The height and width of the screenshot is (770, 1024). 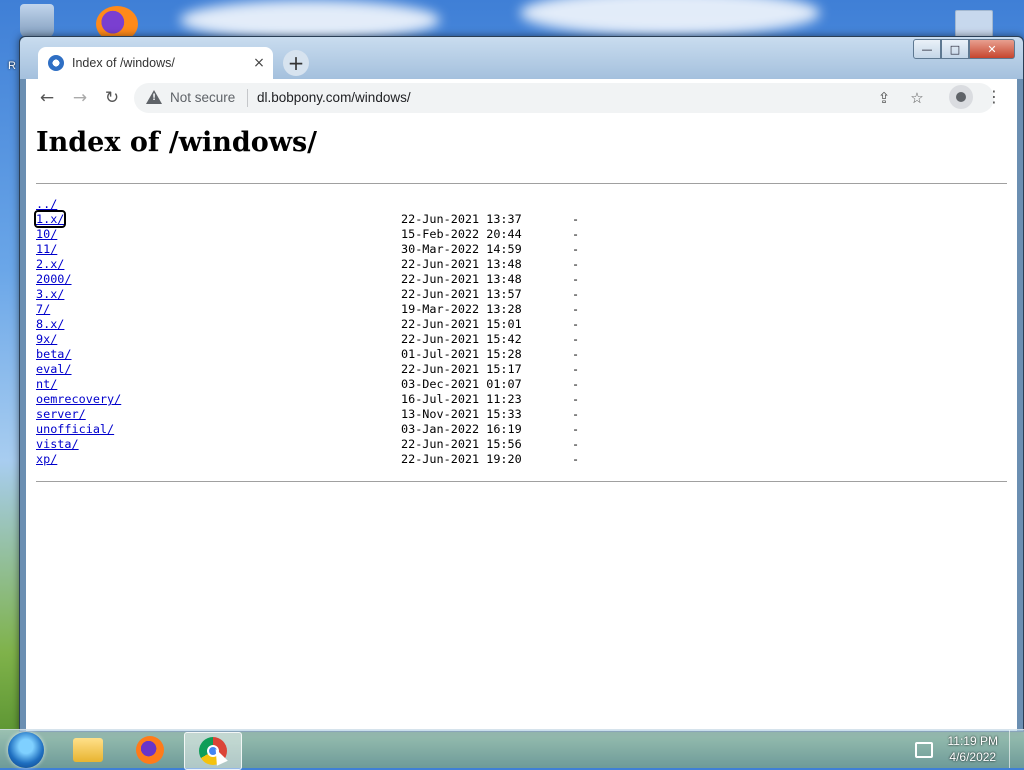 I want to click on modified-date: 22-Jun-2021 15:42, so click(x=461, y=339).